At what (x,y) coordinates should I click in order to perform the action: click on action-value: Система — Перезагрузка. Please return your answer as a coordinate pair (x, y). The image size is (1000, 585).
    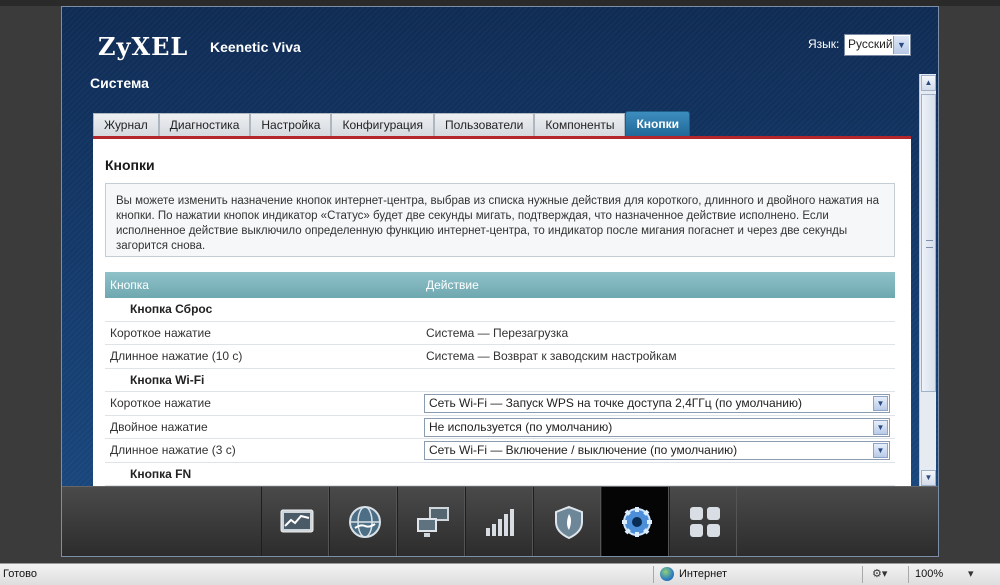
    Looking at the image, I should click on (497, 332).